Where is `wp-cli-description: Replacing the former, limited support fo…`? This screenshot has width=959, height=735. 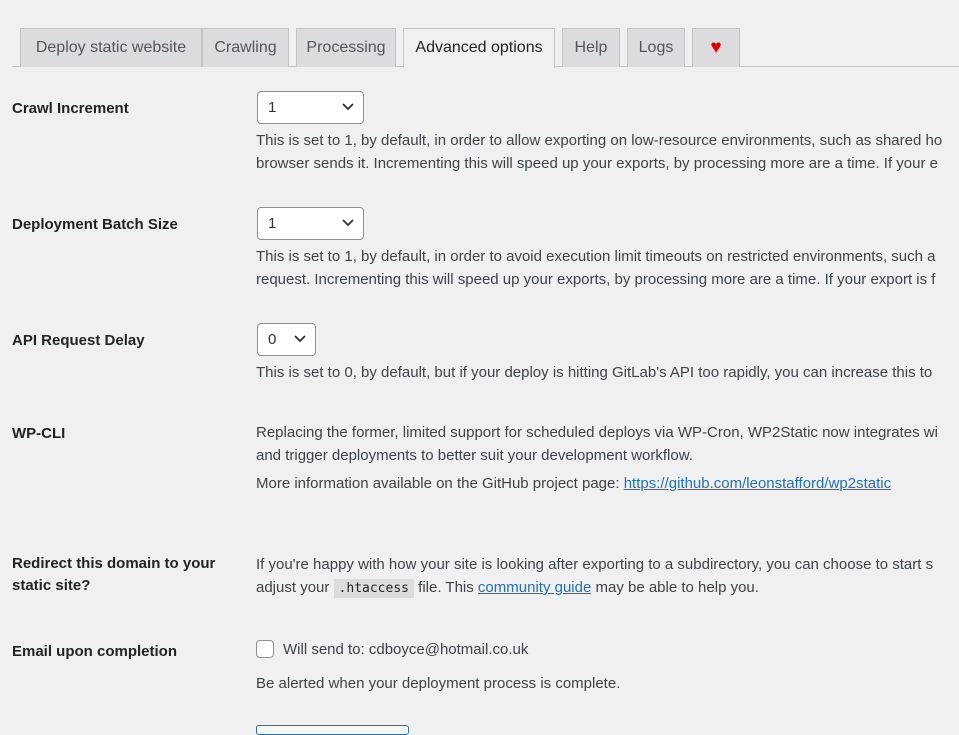
wp-cli-description: Replacing the former, limited support fo… is located at coordinates (607, 444).